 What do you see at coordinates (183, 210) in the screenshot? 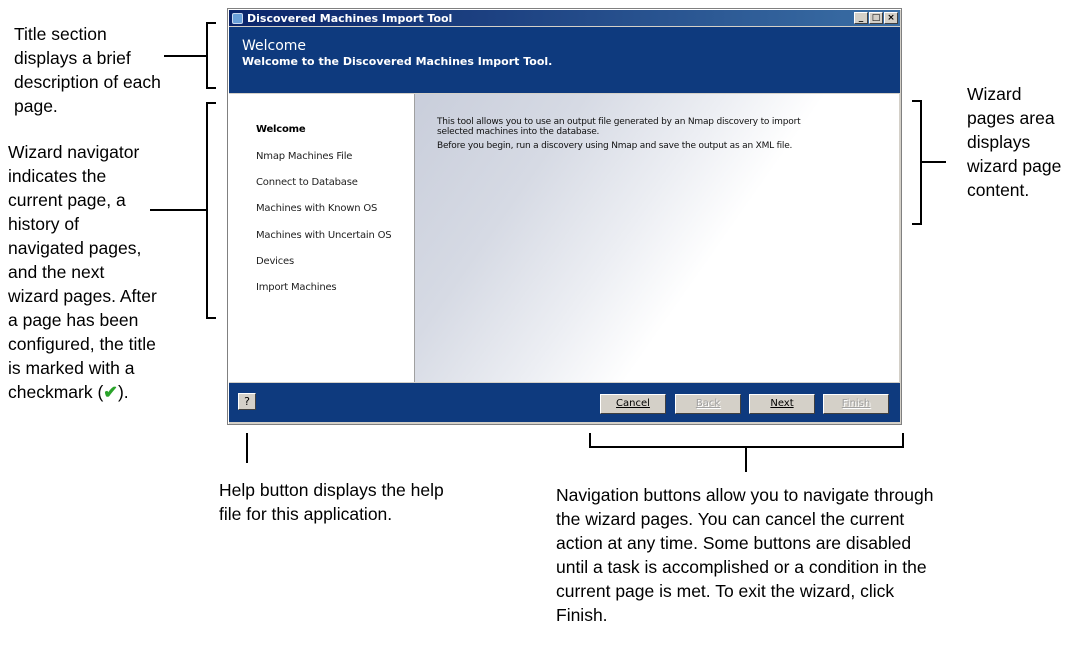
I see `bracket-navigator` at bounding box center [183, 210].